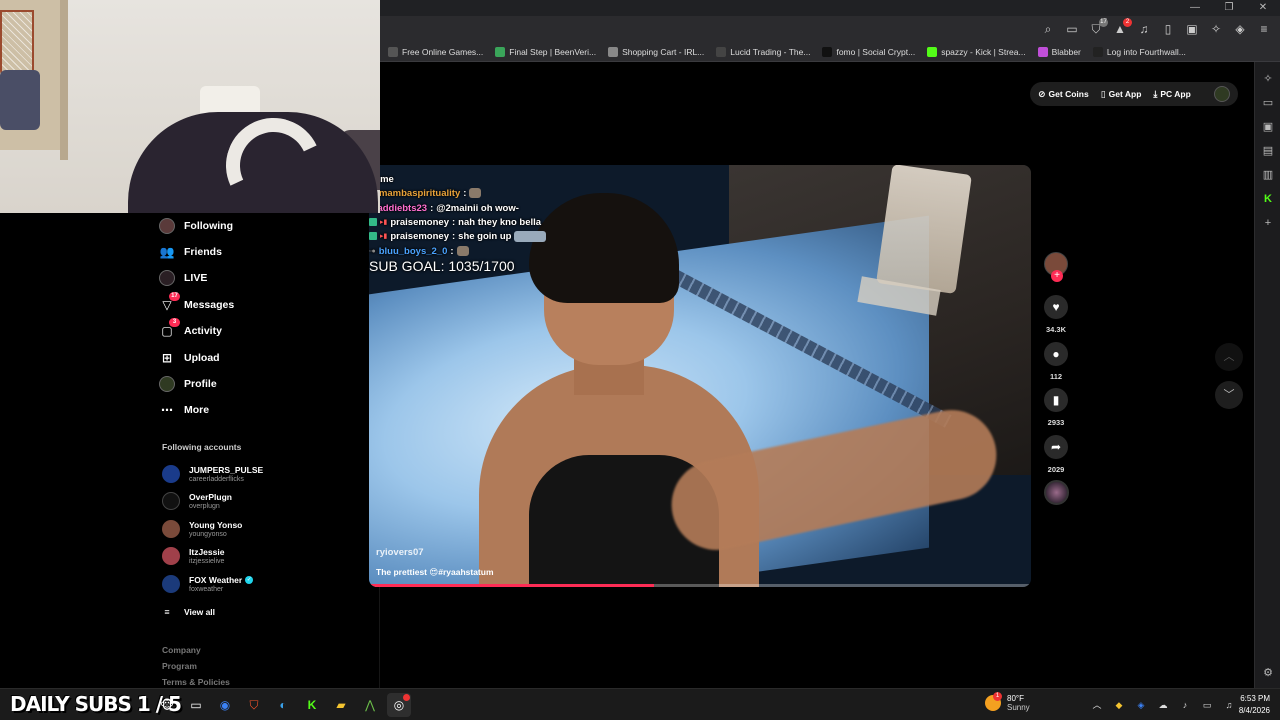 The image size is (1280, 720). What do you see at coordinates (1048, 29) in the screenshot?
I see `zoom-search-icon: ⌕` at bounding box center [1048, 29].